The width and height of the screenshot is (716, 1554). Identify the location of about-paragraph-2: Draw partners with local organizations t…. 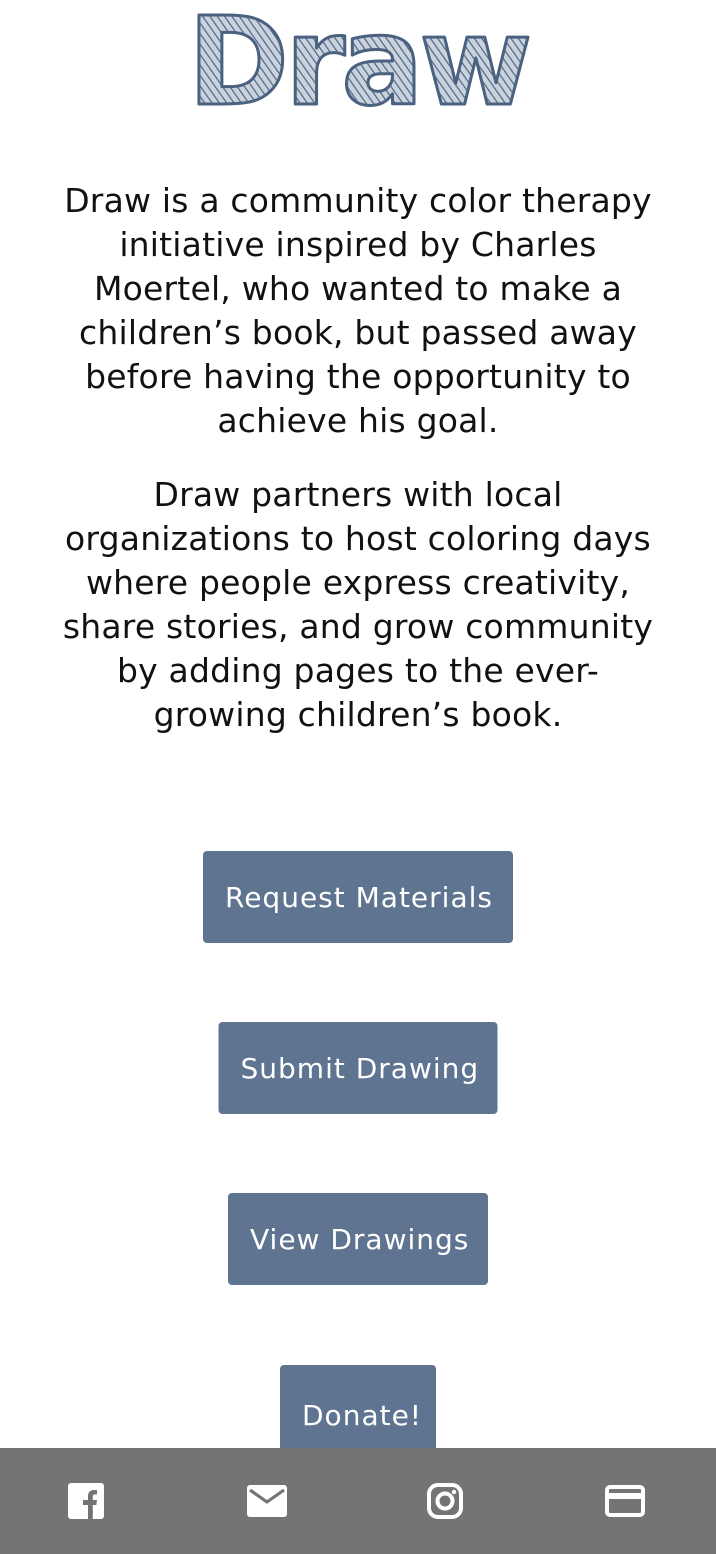
(358, 604).